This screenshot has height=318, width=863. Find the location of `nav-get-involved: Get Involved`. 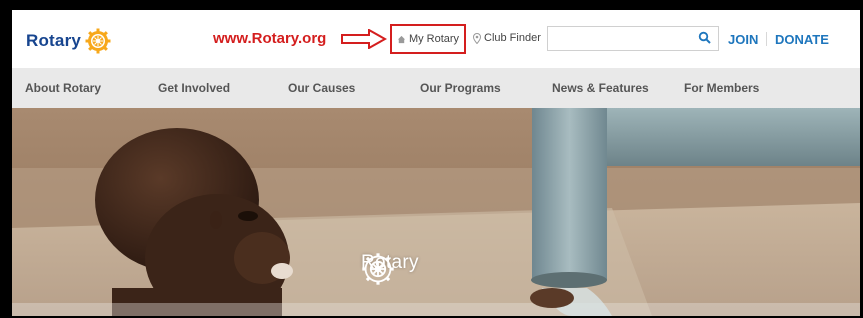

nav-get-involved: Get Involved is located at coordinates (194, 88).